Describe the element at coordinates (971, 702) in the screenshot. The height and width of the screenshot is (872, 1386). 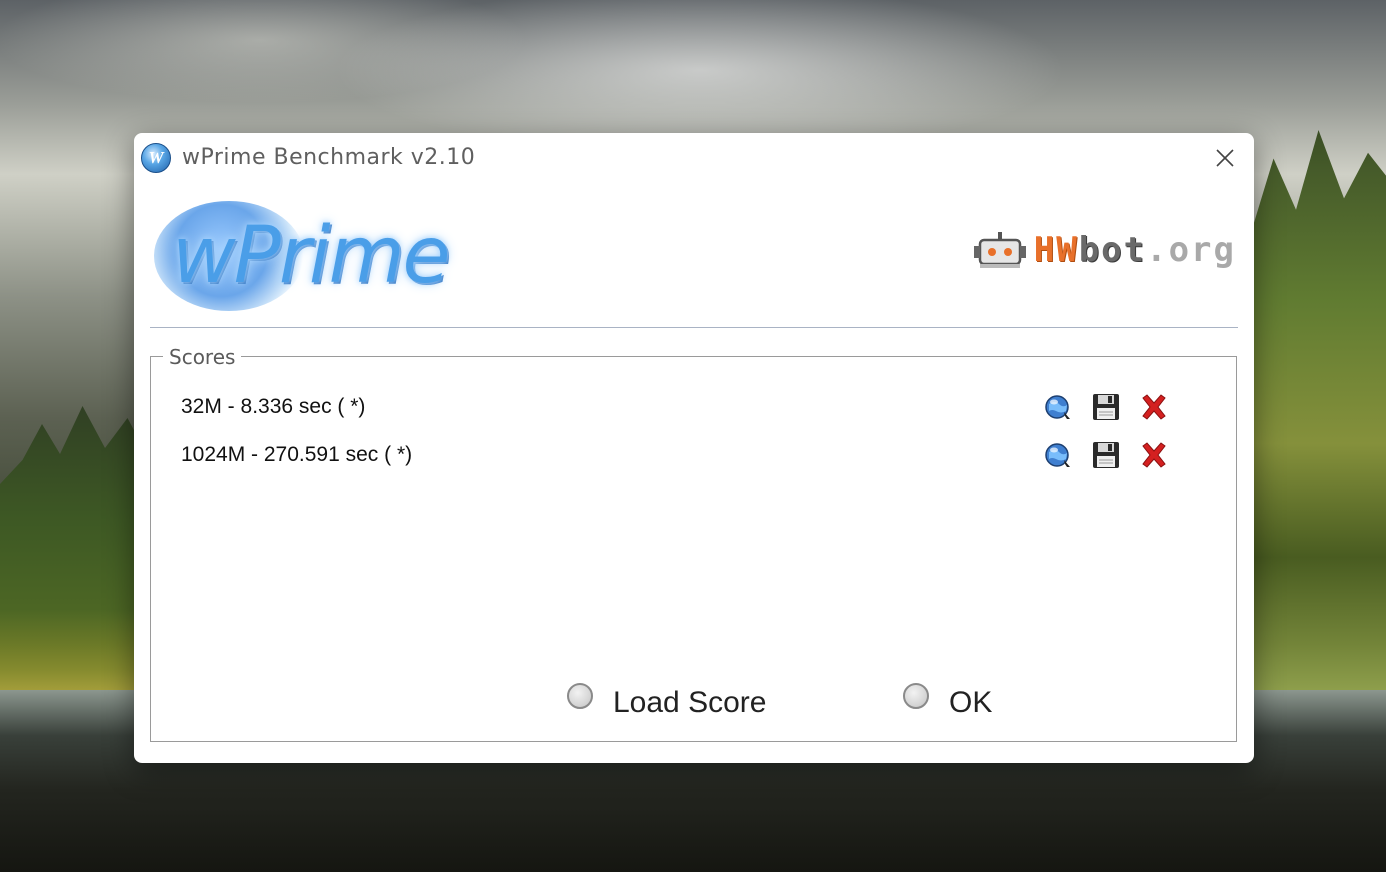
I see `ok-label: OK` at that location.